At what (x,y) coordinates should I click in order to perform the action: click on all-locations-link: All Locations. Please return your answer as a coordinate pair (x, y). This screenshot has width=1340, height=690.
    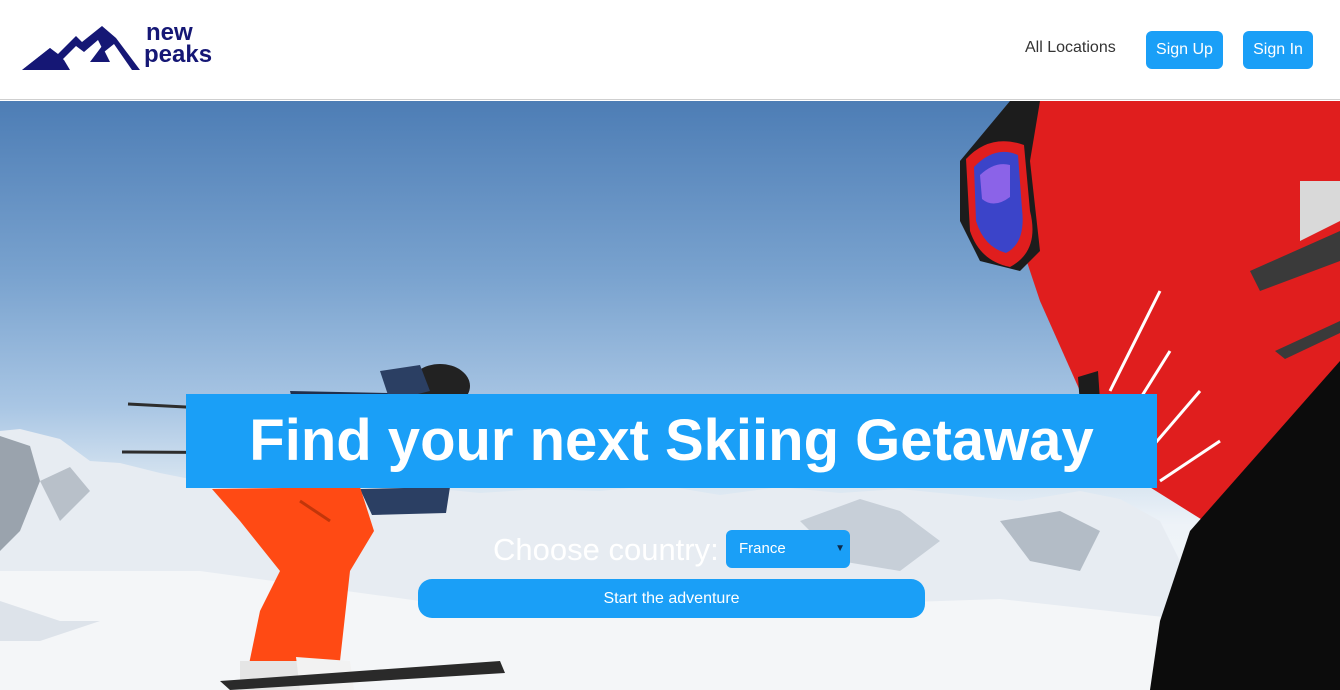
    Looking at the image, I should click on (1070, 48).